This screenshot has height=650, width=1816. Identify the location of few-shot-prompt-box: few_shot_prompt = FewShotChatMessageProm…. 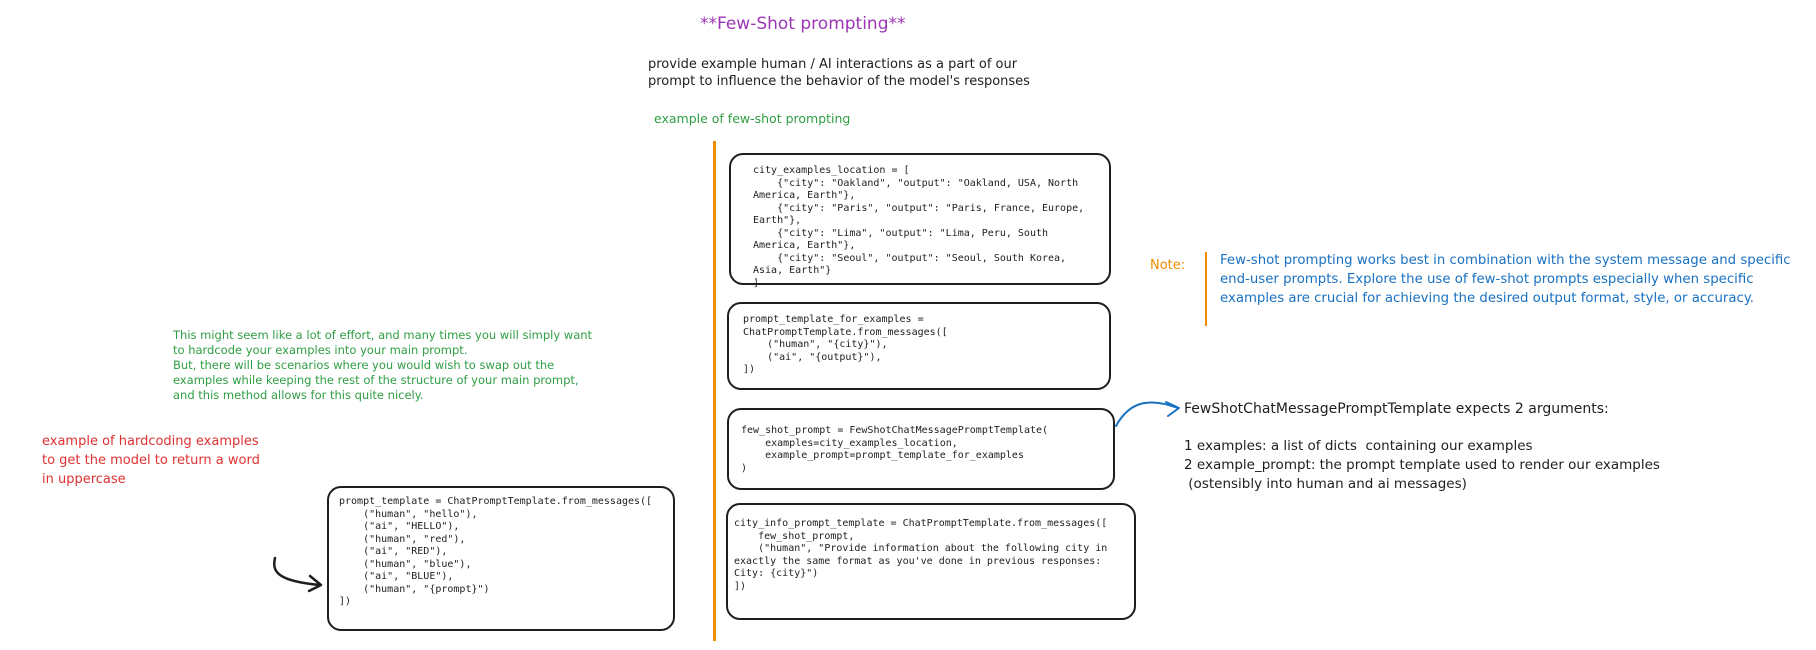
(921, 449).